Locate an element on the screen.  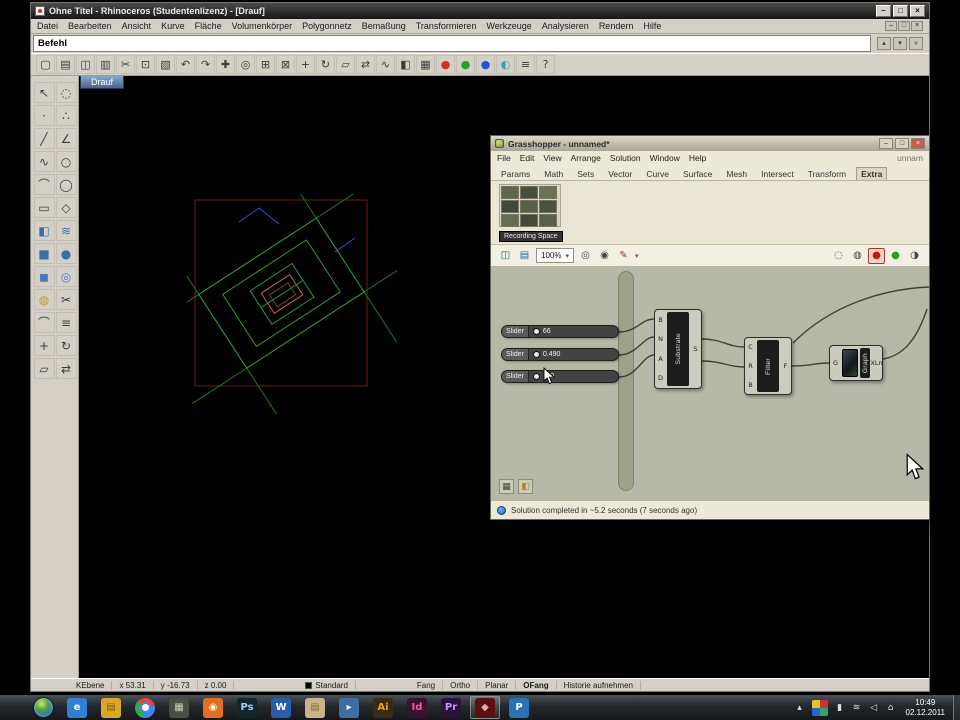
gh-tab: Sets is located at coordinates (585, 174).